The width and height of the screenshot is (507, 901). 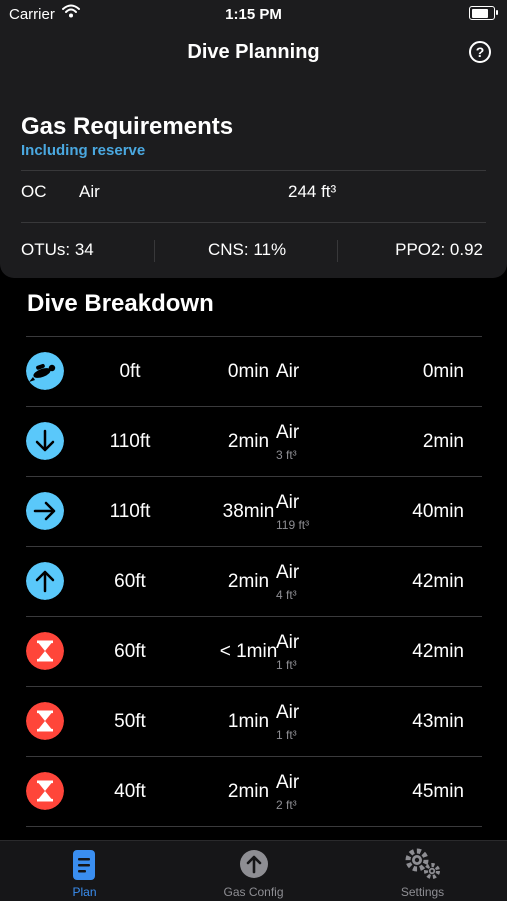 What do you see at coordinates (34, 191) in the screenshot?
I see `gas-mode: OC` at bounding box center [34, 191].